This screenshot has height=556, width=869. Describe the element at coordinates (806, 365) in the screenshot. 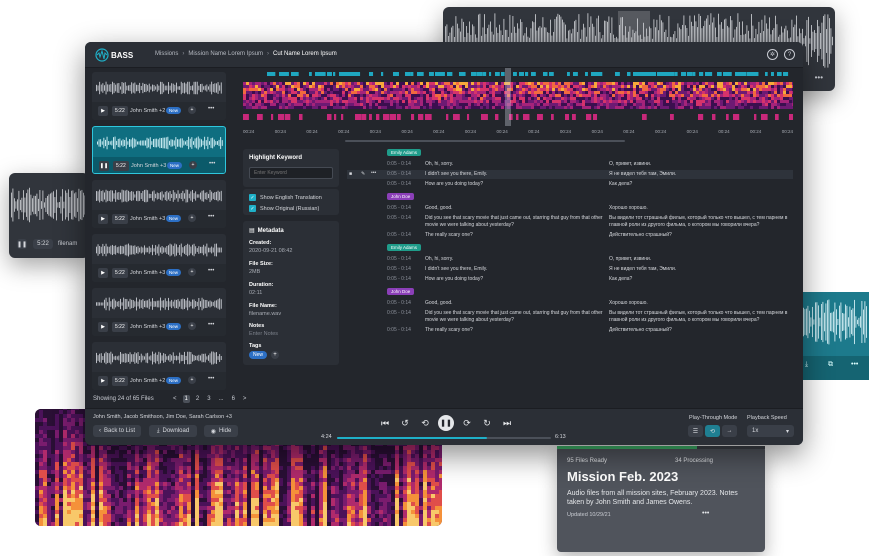

I see `download-icon: ⤓` at that location.